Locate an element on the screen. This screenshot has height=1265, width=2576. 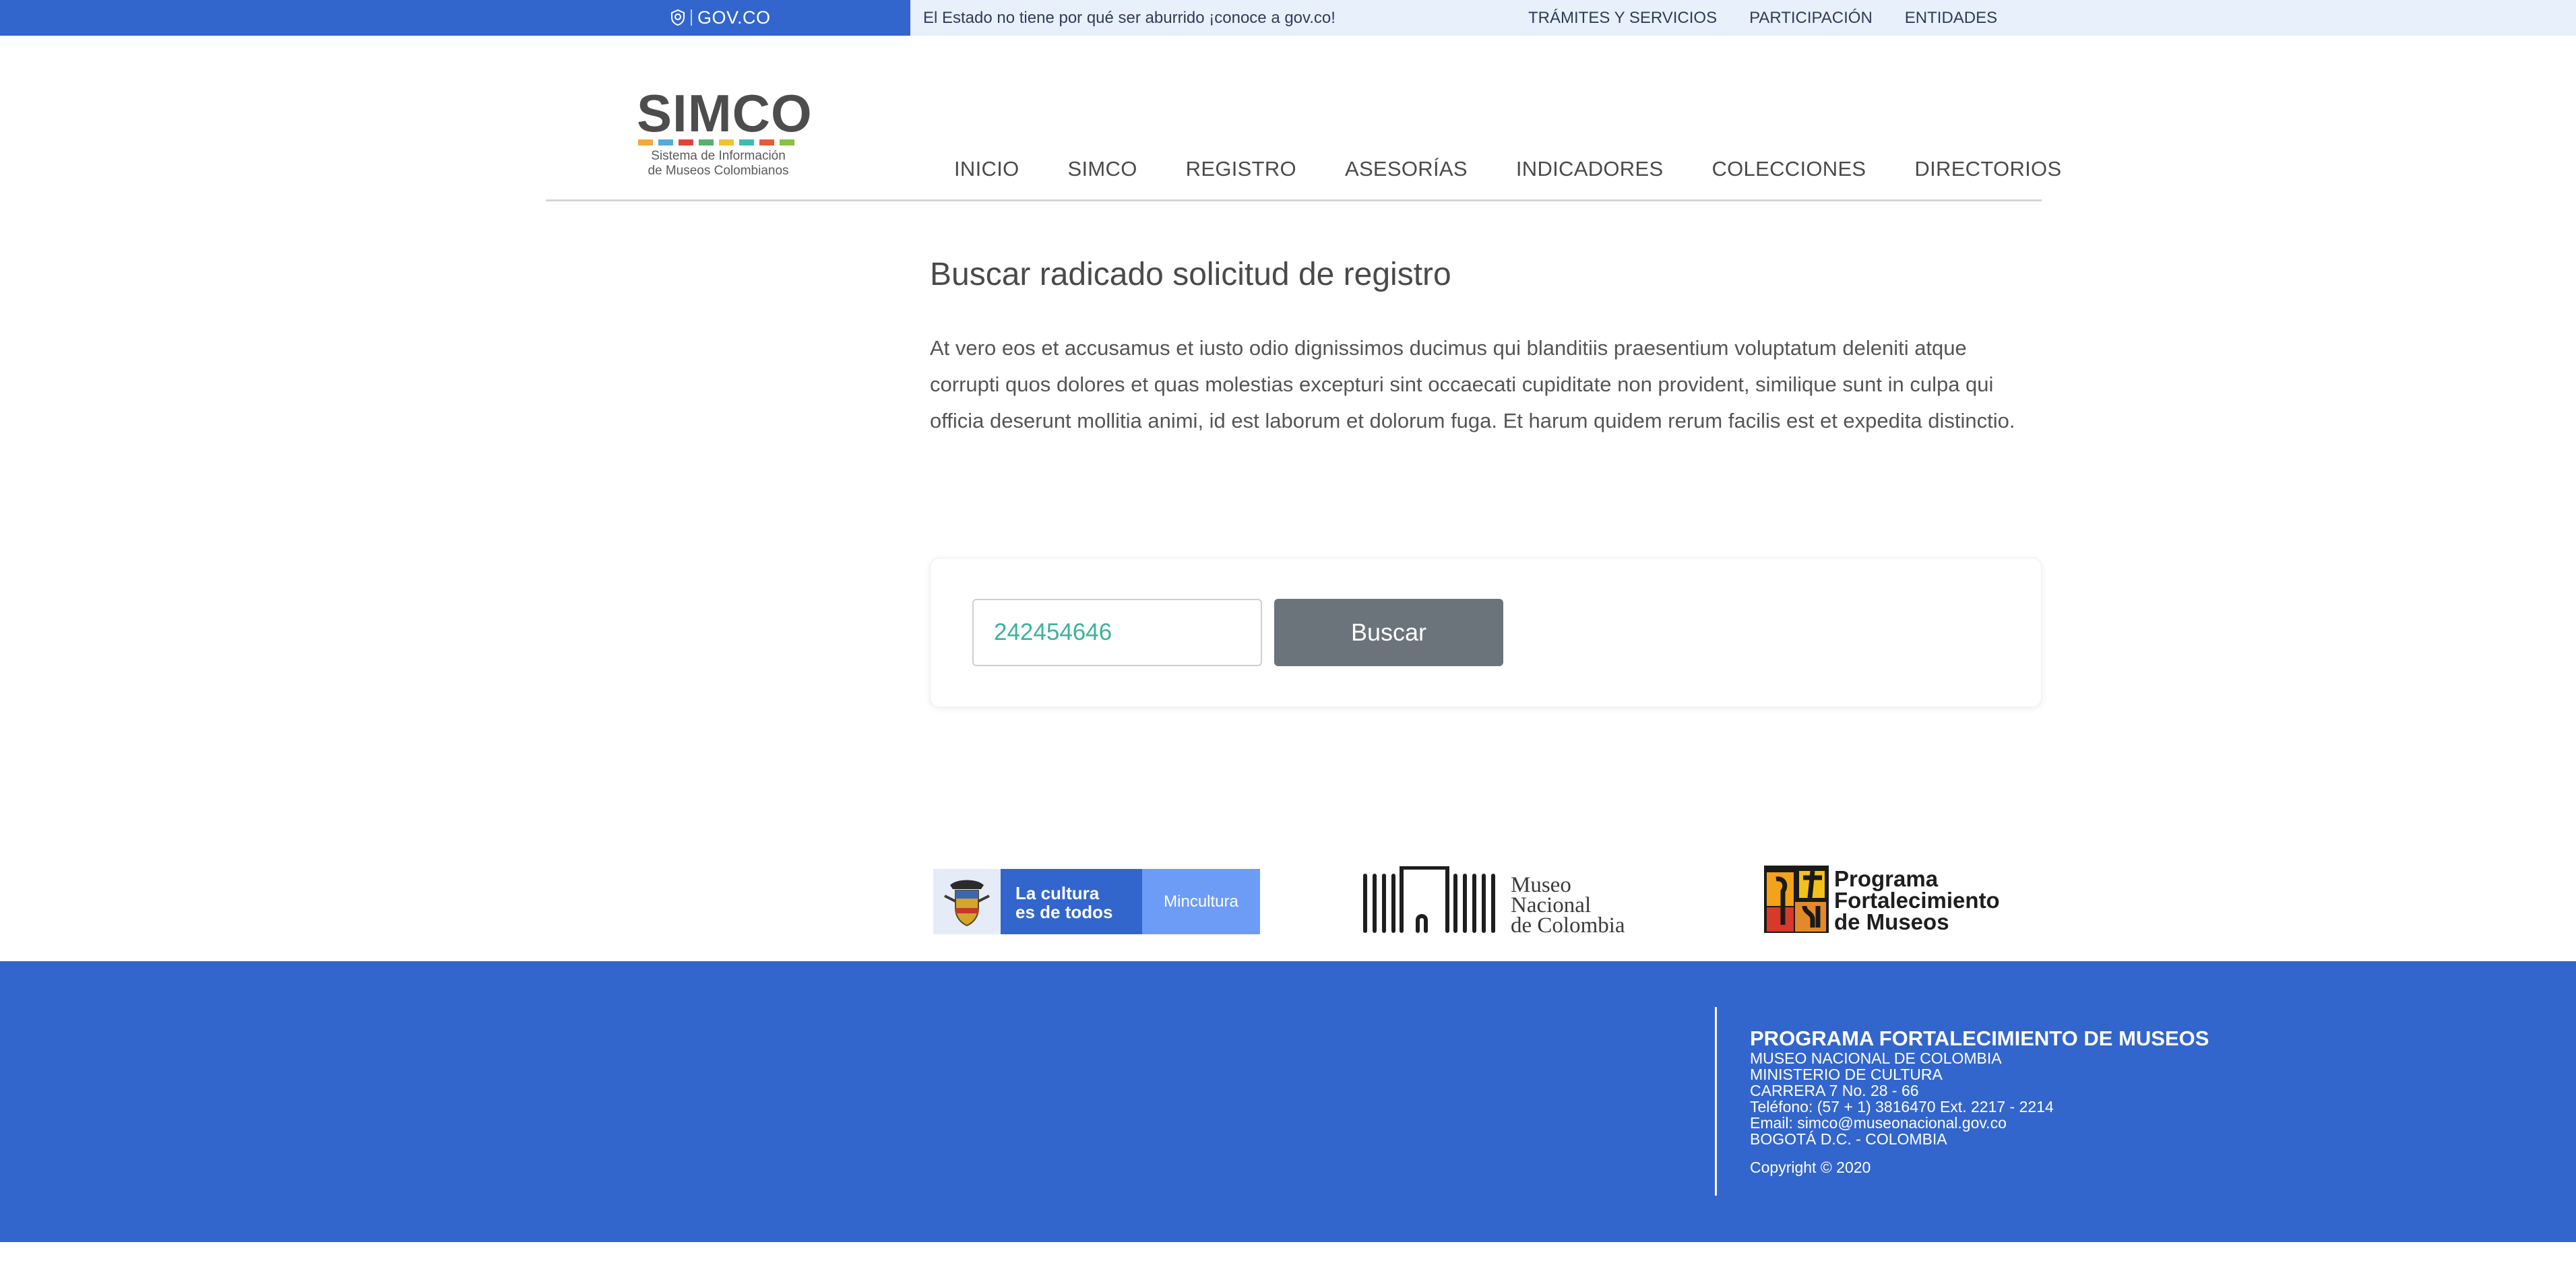
mincultura-logo: La cultura es de todos Mincultura is located at coordinates (1096, 901).